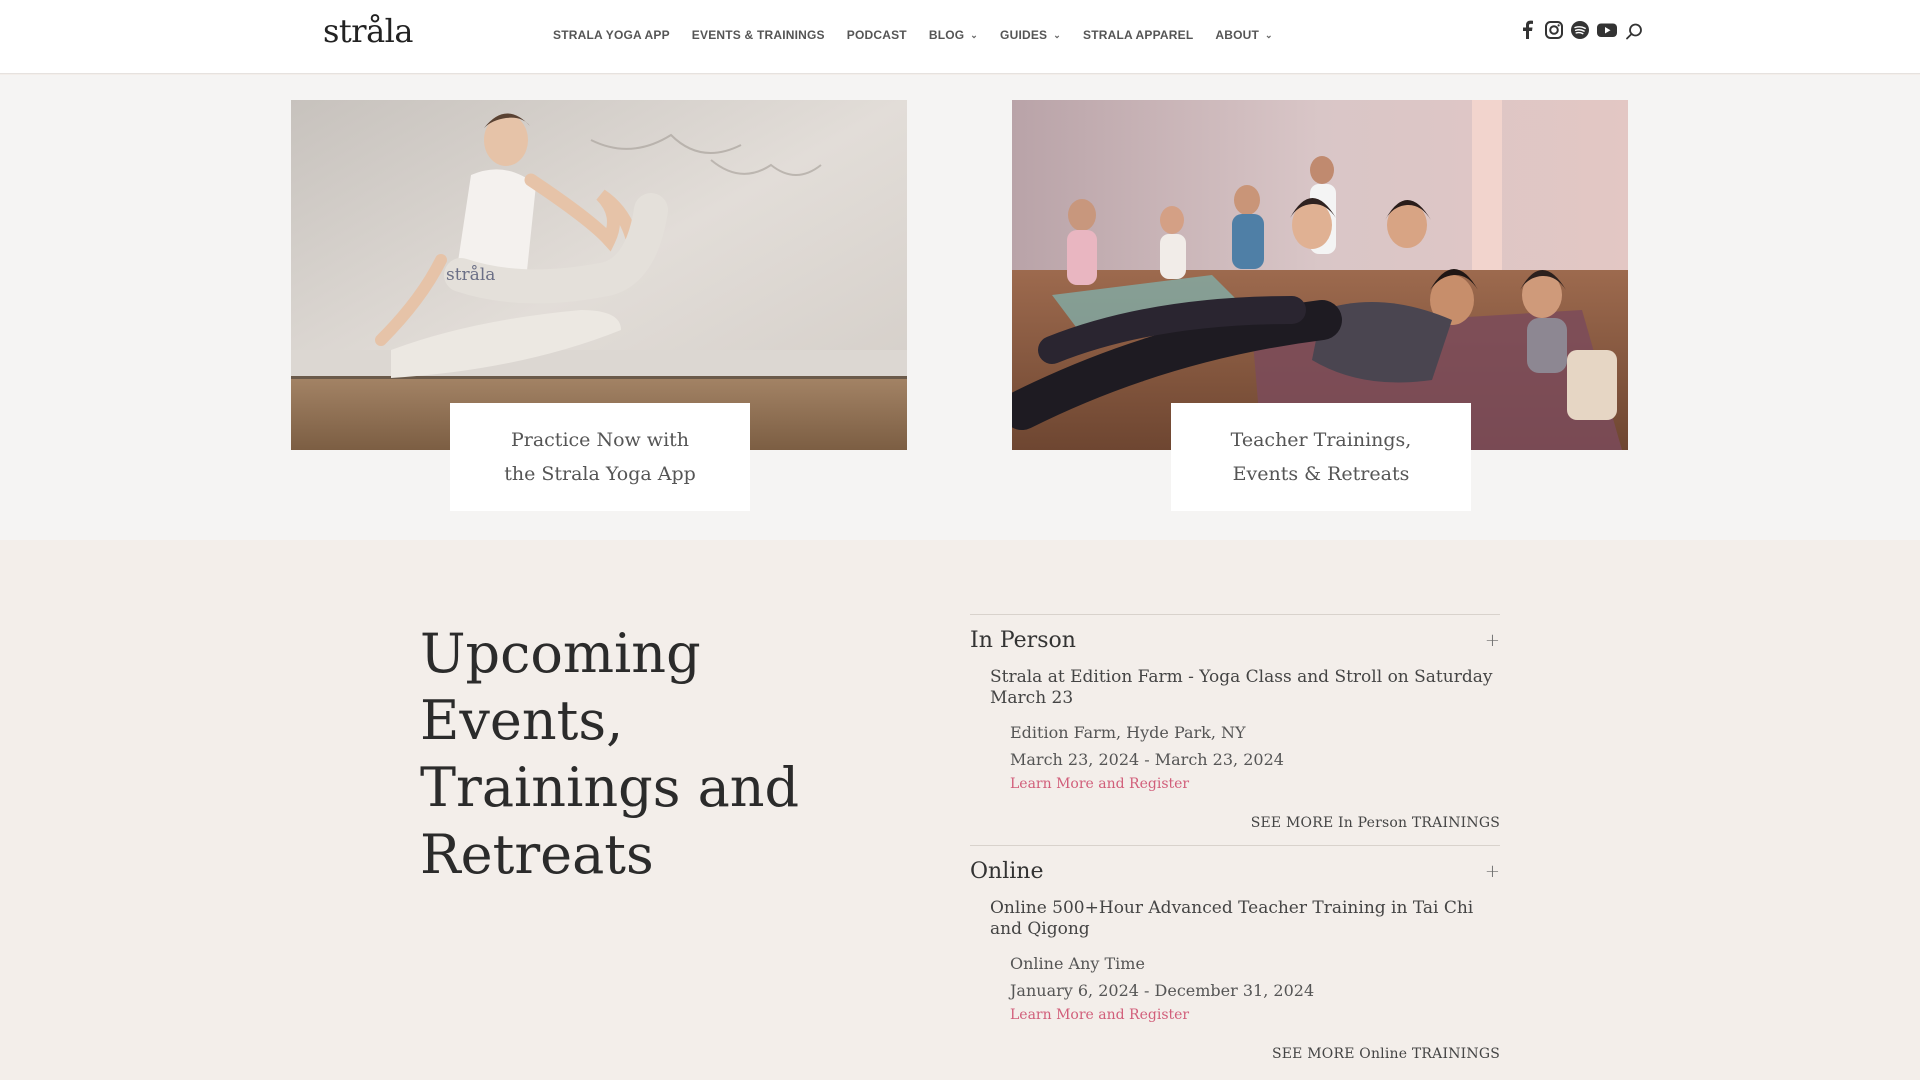  I want to click on social-links, so click(1568, 30).